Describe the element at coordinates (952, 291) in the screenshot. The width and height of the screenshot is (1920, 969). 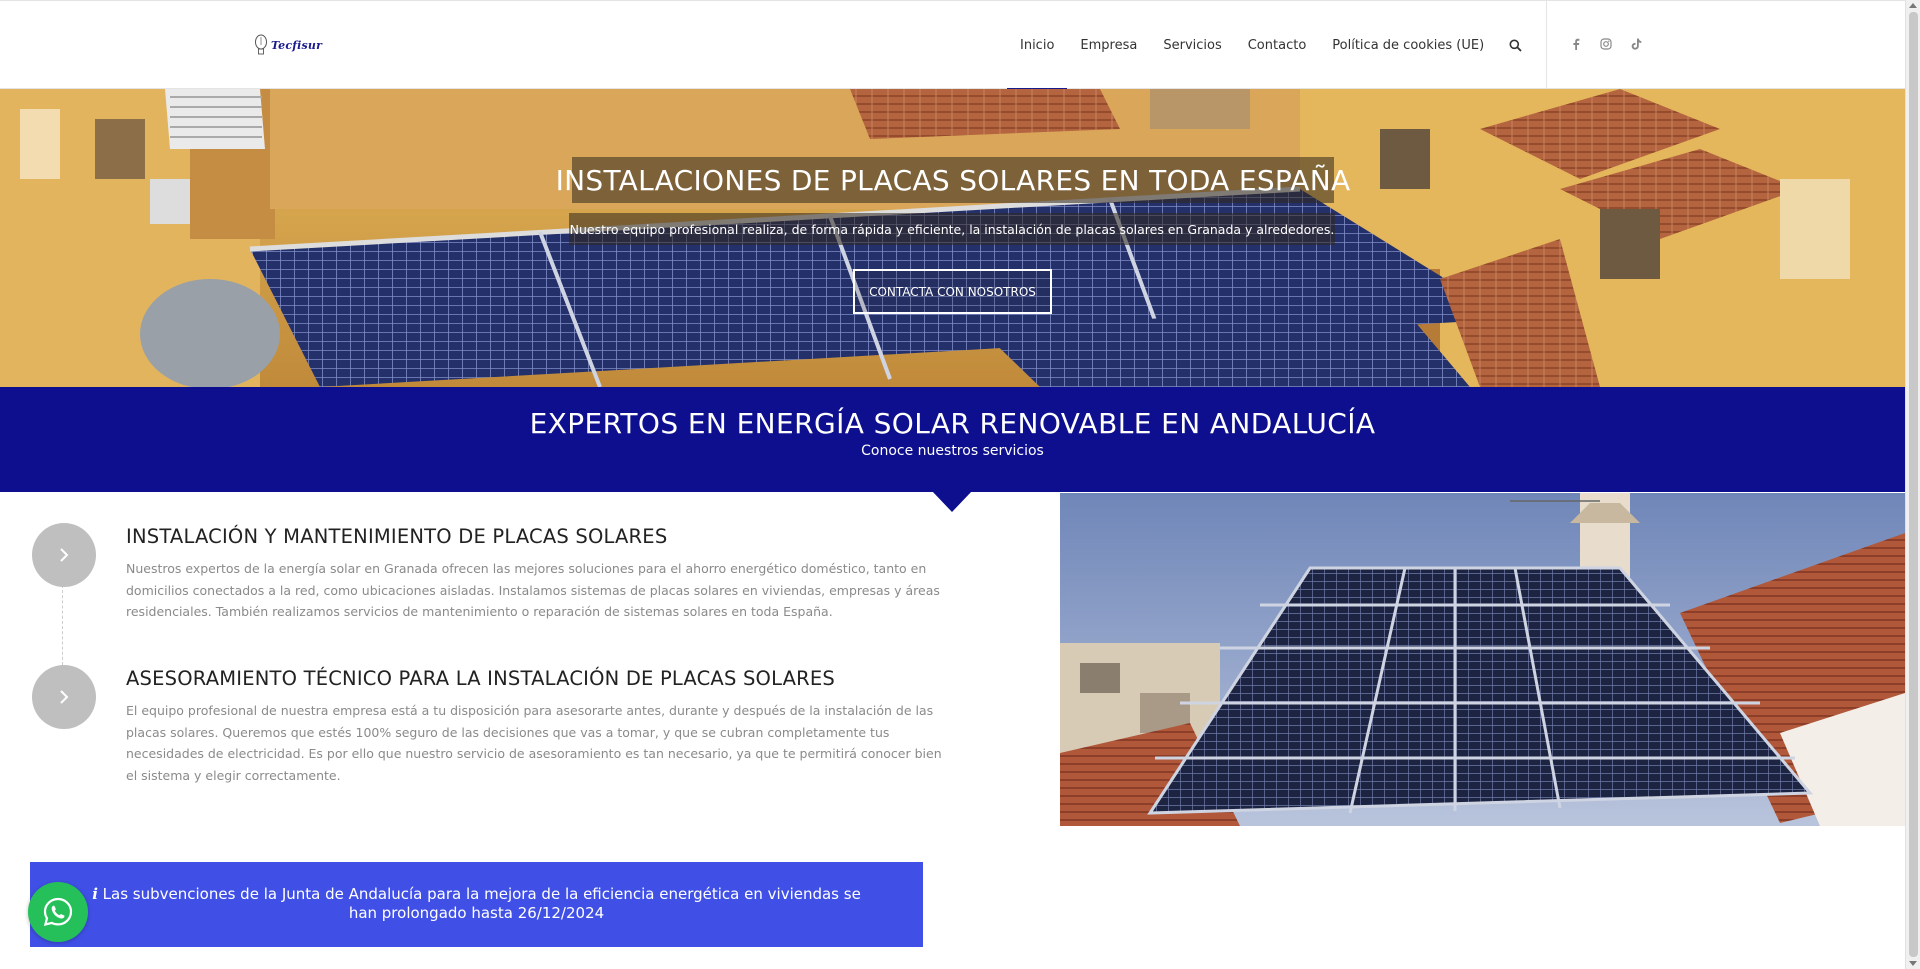
I see `contact-us-button: CONTACTA CON NOSOTROS` at that location.